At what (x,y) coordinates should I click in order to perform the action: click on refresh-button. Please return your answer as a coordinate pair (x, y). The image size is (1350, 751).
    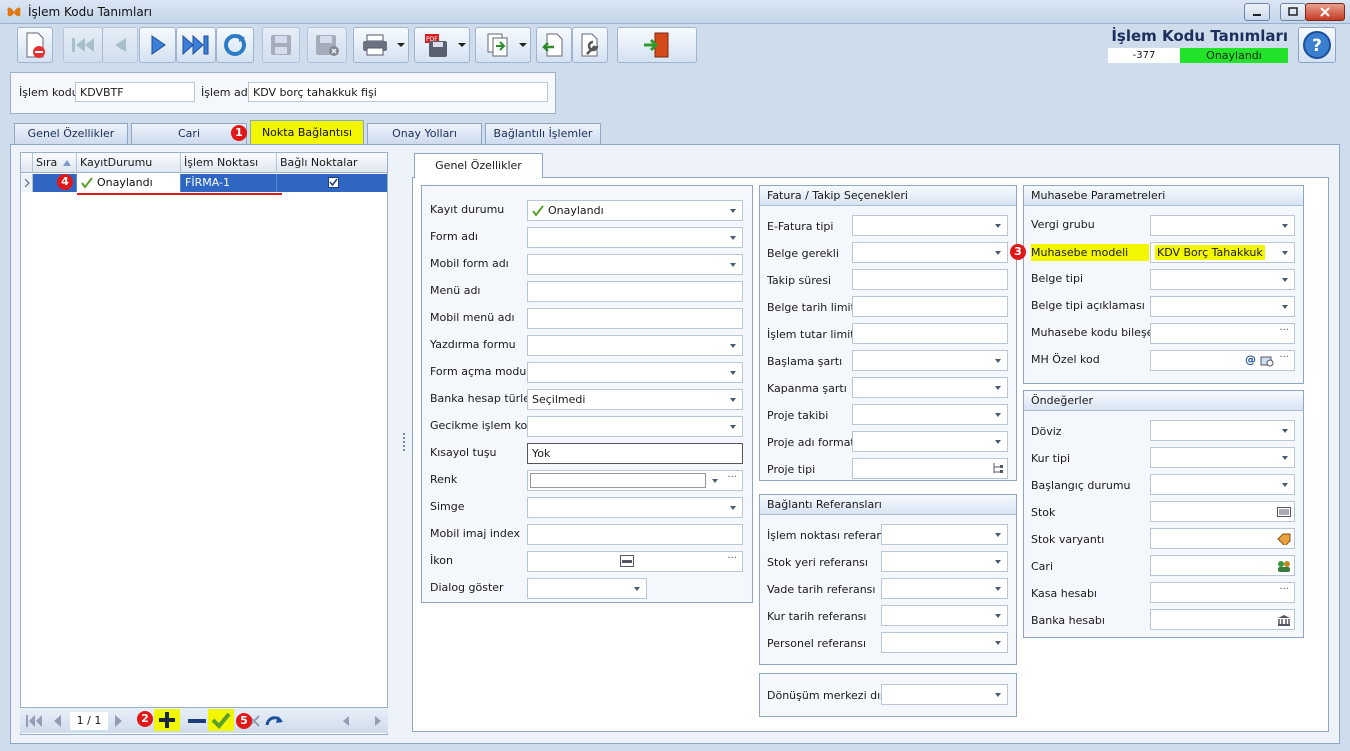
    Looking at the image, I should click on (235, 45).